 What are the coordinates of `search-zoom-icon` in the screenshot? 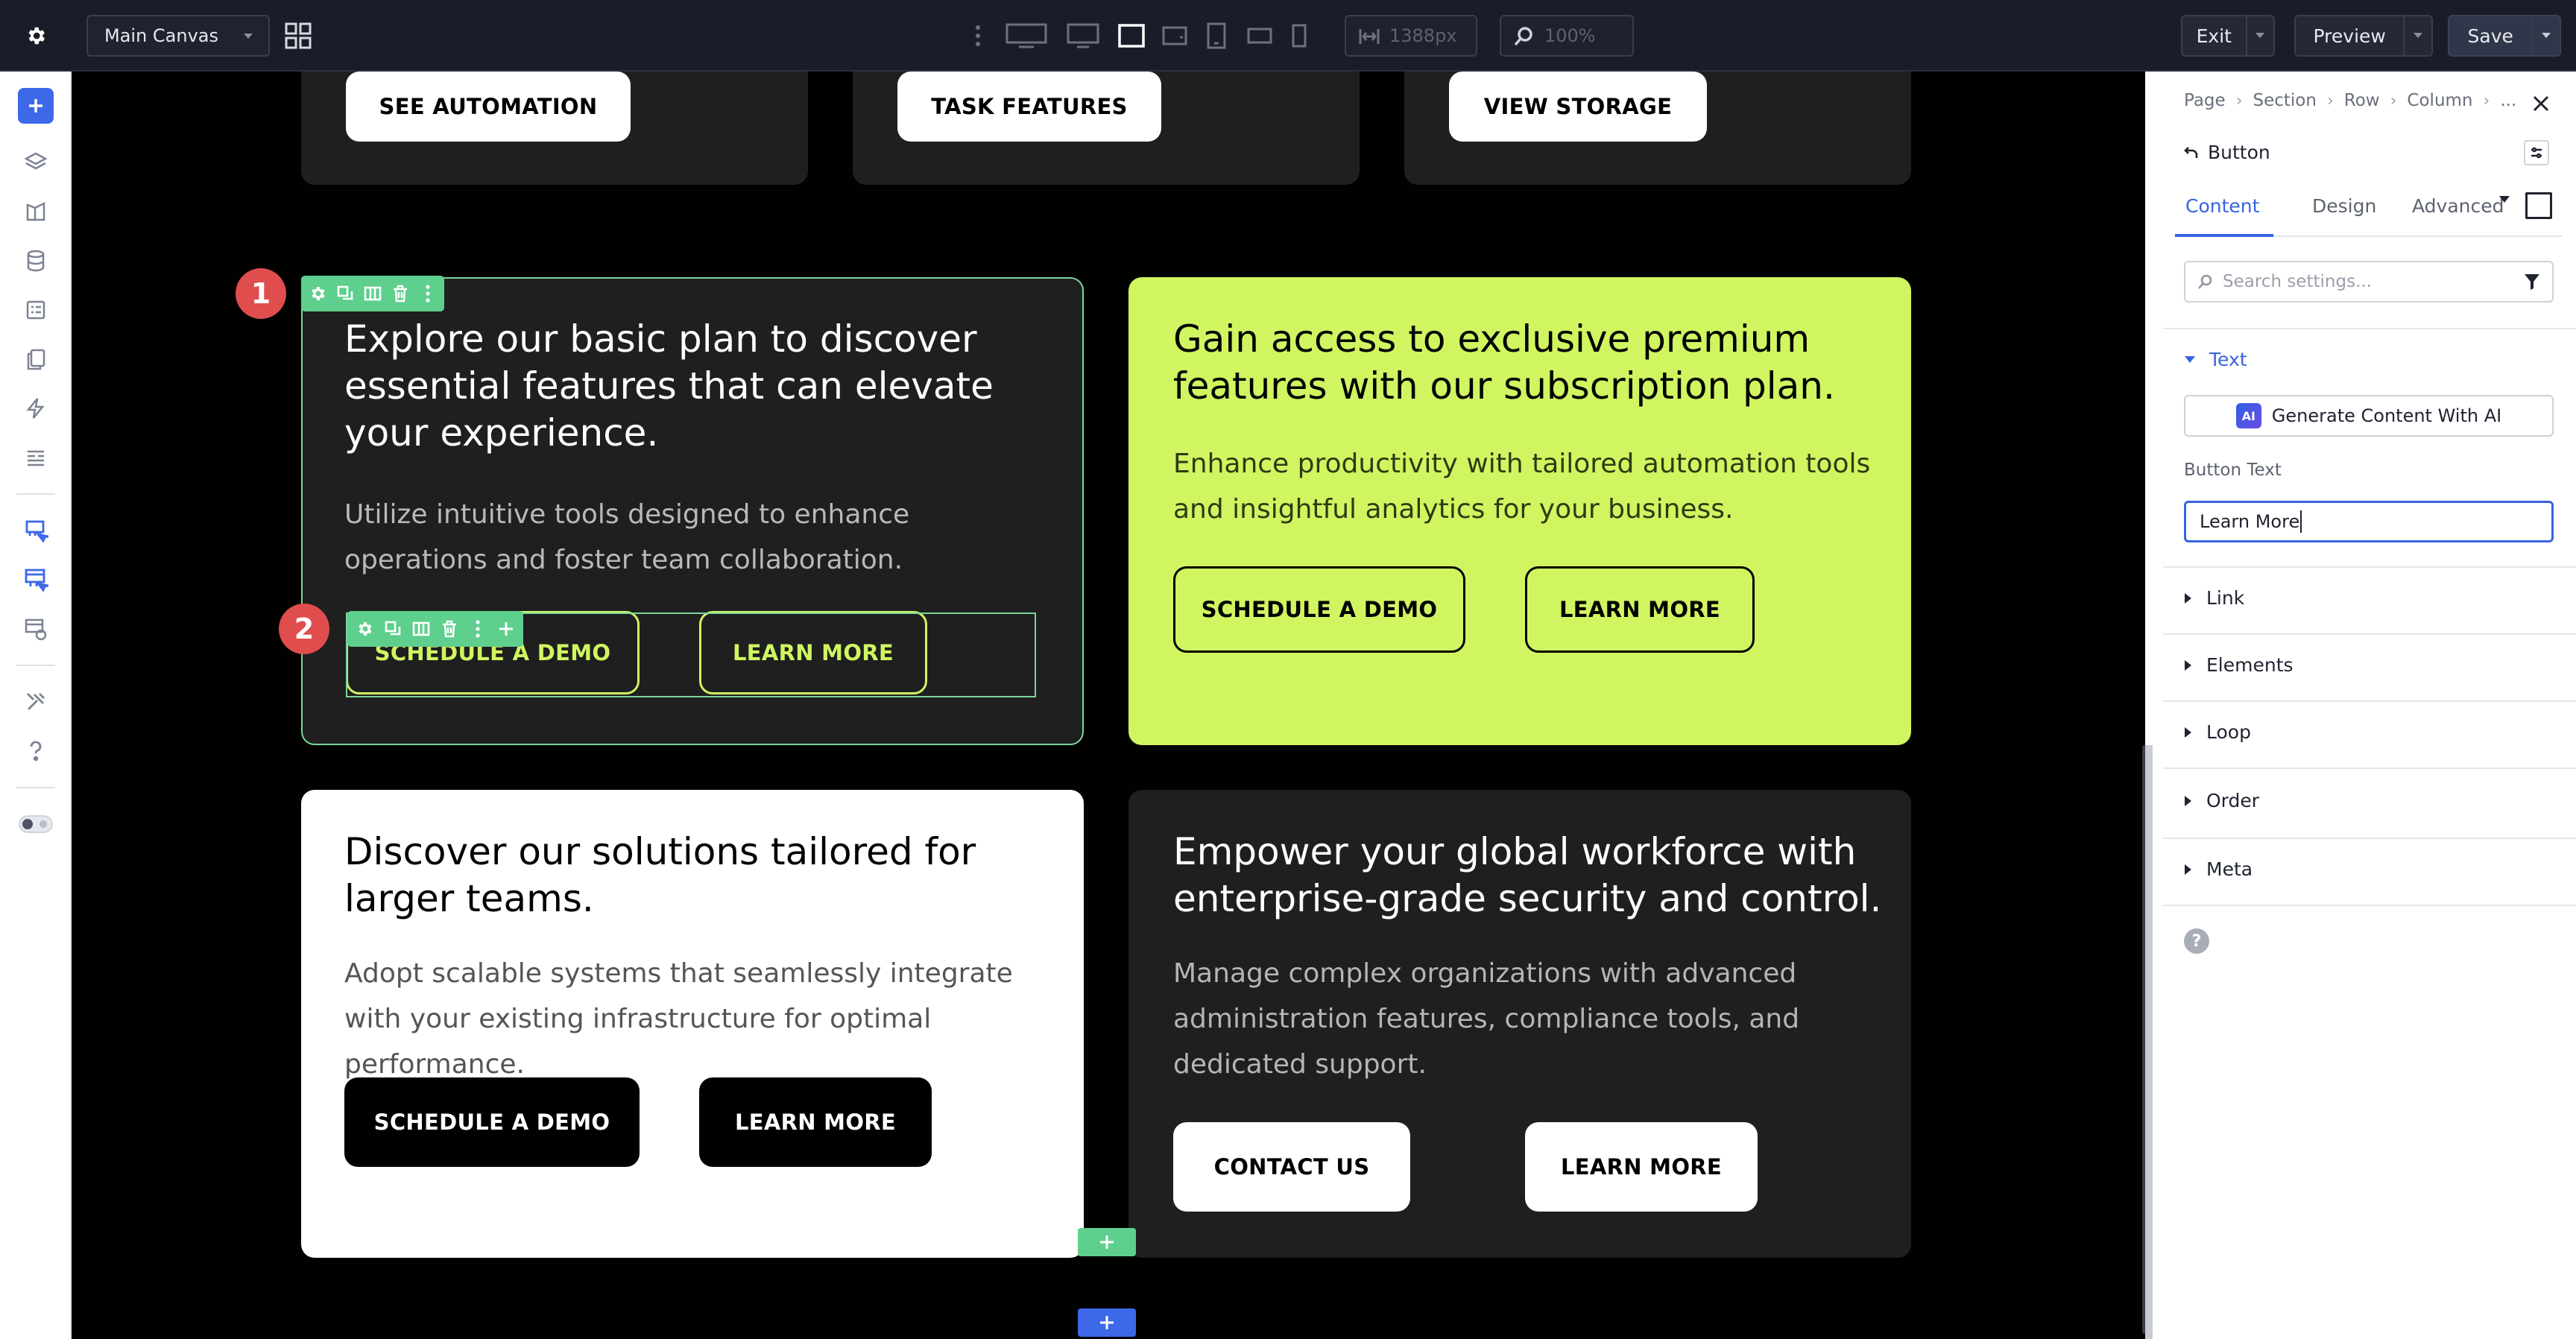 It's located at (1523, 36).